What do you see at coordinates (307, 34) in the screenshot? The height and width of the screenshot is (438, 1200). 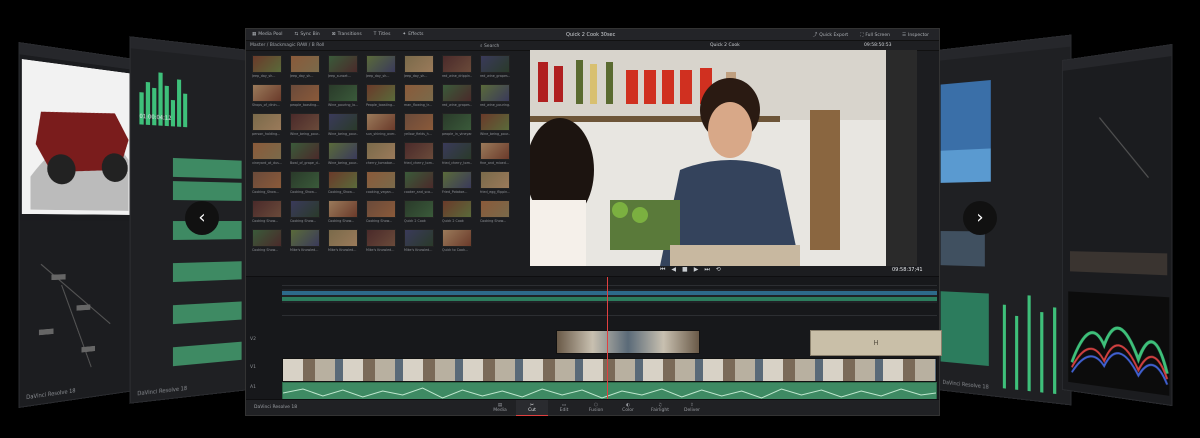 I see `sync-bin-button: ⇆ Sync Bin` at bounding box center [307, 34].